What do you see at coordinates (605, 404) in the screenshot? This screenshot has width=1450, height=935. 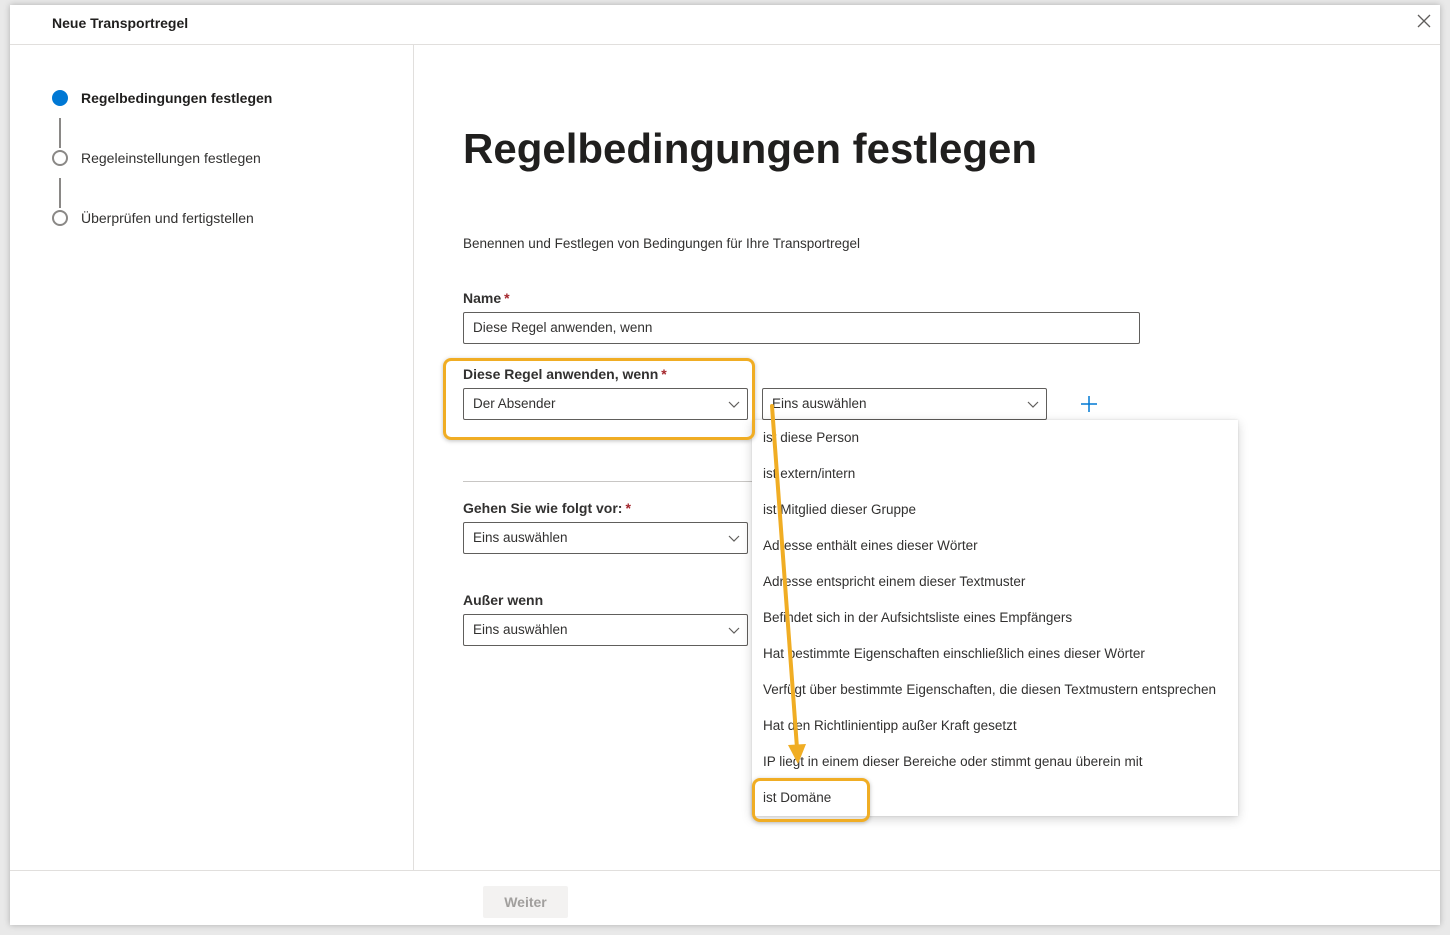 I see `apply-rule-dropdown: Der Absender` at bounding box center [605, 404].